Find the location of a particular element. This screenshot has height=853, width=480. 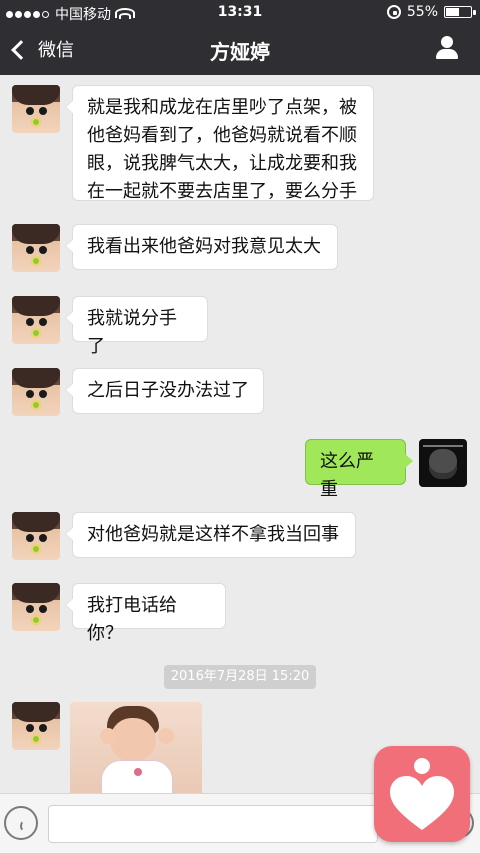

avatar-text-strip is located at coordinates (443, 446).